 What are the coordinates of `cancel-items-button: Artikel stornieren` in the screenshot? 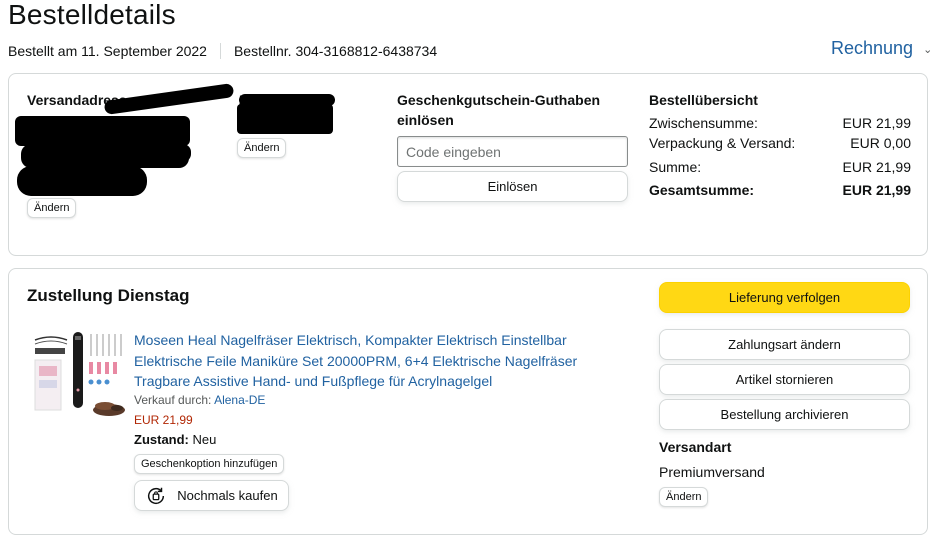 It's located at (784, 379).